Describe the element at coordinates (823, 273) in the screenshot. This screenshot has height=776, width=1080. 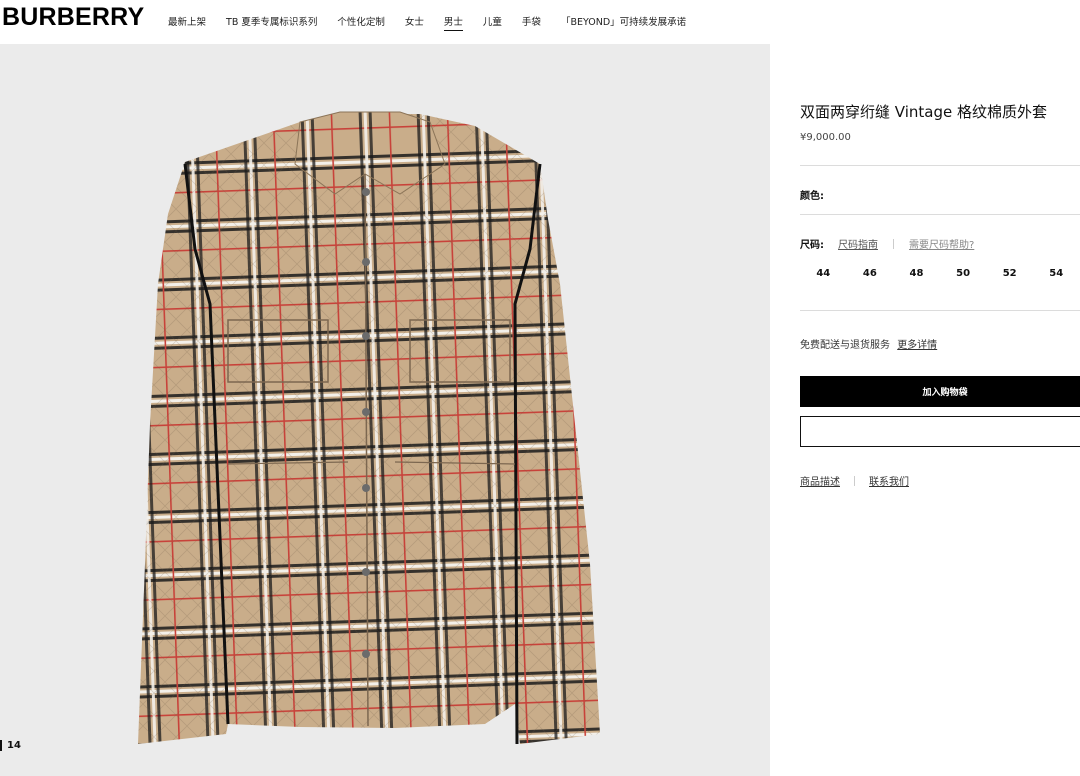
I see `size-option-44: 44` at that location.